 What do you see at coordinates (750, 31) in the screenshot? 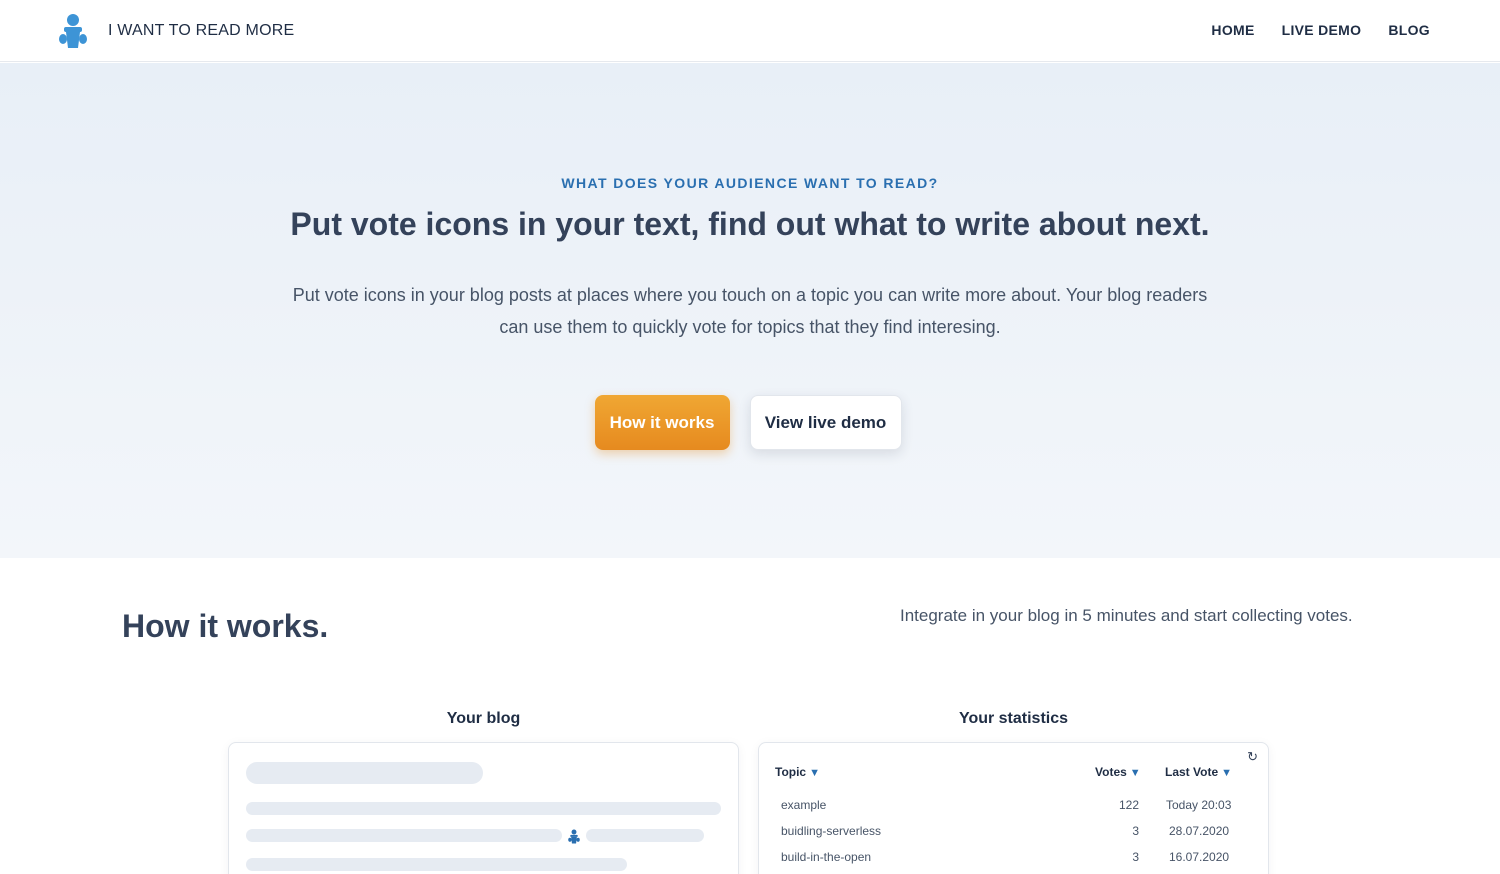
I see `top-navigation-bar: I WANT TO READ MORE HOME LIVE DEMO BLOG` at bounding box center [750, 31].